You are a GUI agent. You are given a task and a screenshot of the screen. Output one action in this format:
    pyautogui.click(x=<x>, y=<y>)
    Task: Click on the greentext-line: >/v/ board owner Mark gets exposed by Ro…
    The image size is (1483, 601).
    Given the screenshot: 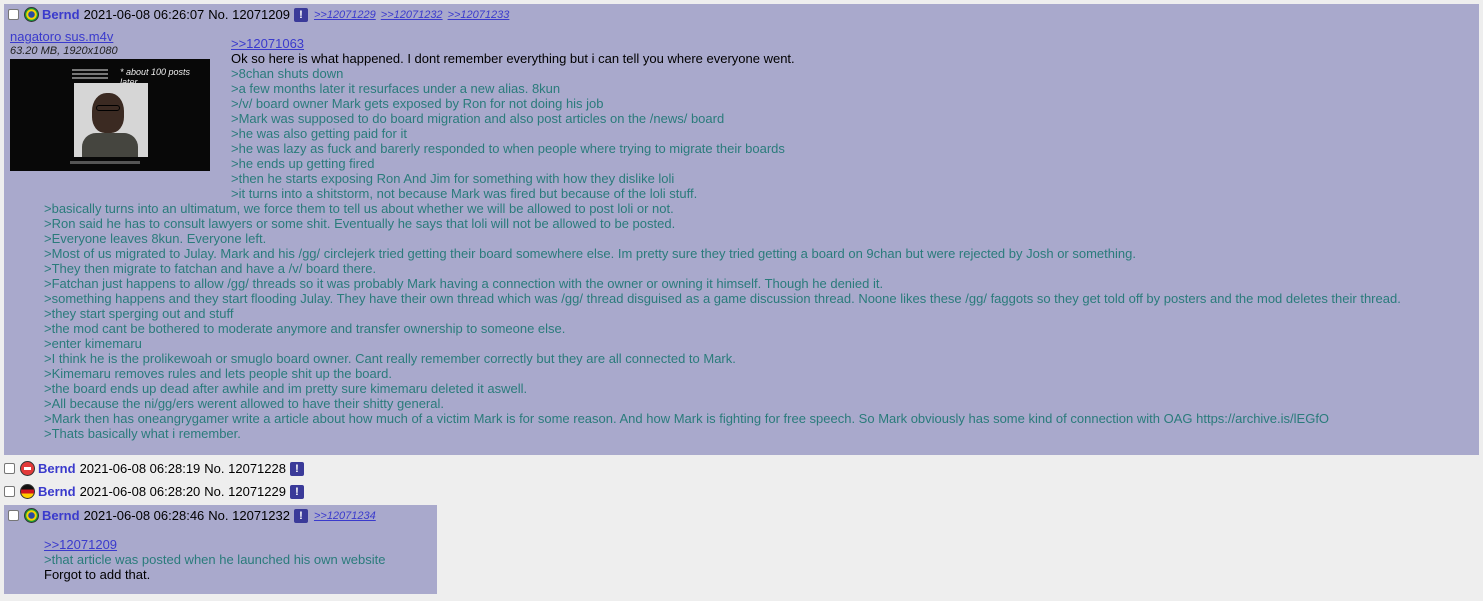 What is the action you would take?
    pyautogui.click(x=417, y=103)
    